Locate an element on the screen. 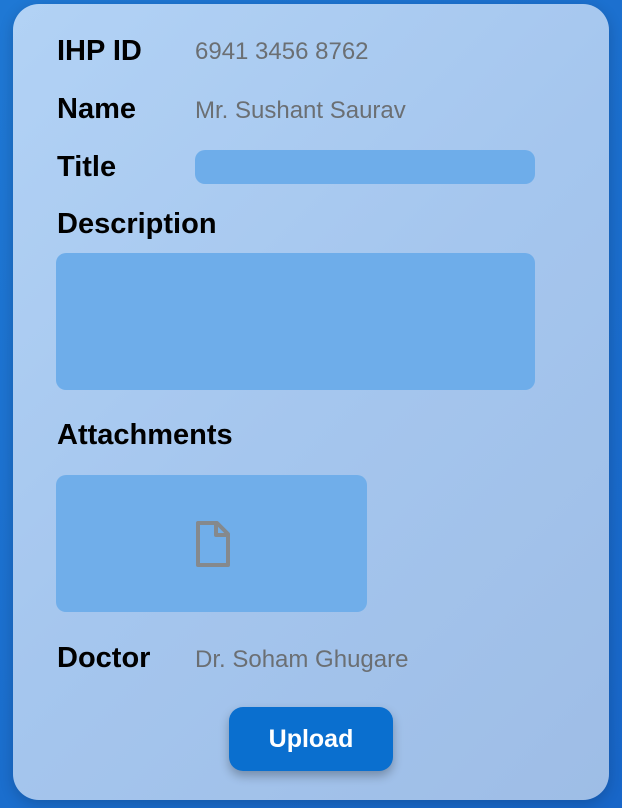 This screenshot has height=808, width=622. ihp-id-value: 6941 3456 8762 is located at coordinates (282, 51).